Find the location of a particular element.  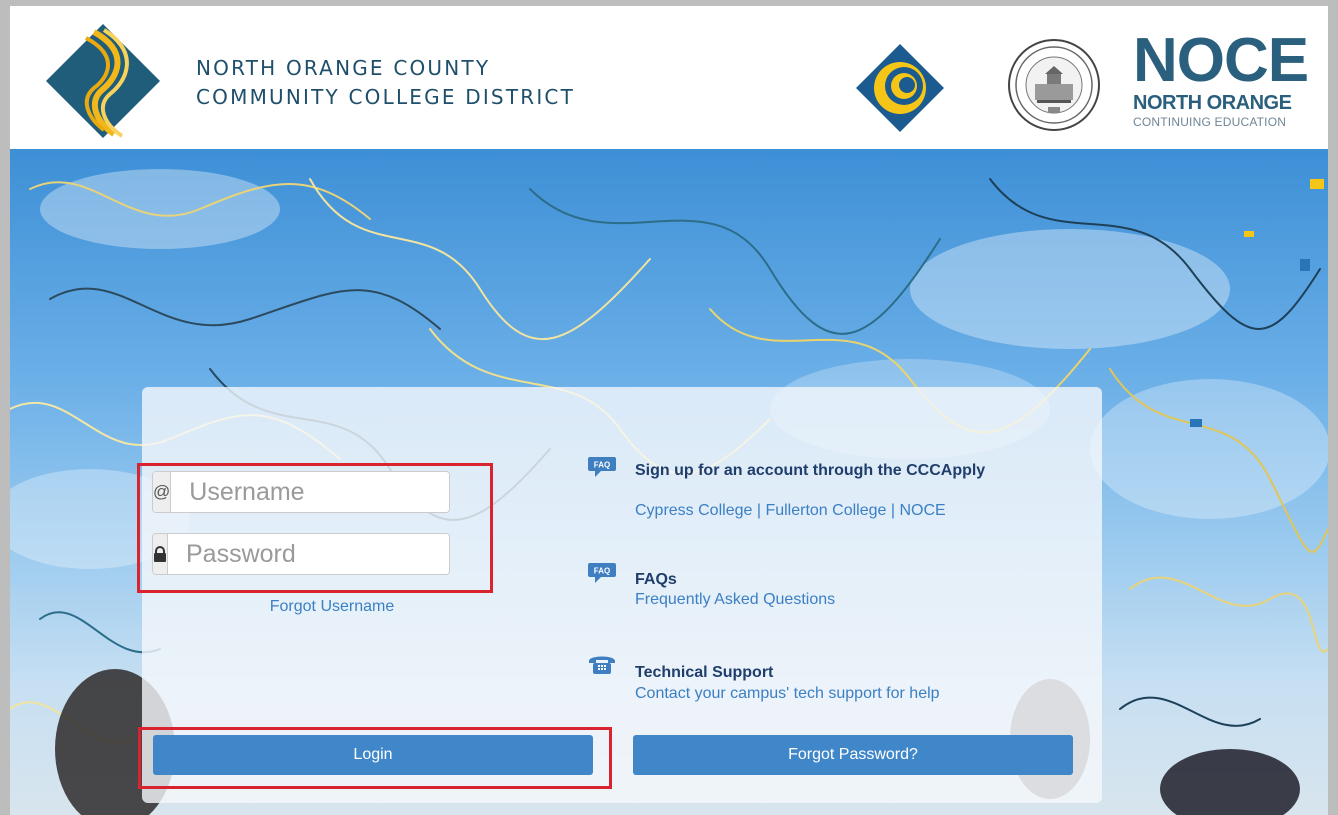

district-logo-icon is located at coordinates (103, 81).